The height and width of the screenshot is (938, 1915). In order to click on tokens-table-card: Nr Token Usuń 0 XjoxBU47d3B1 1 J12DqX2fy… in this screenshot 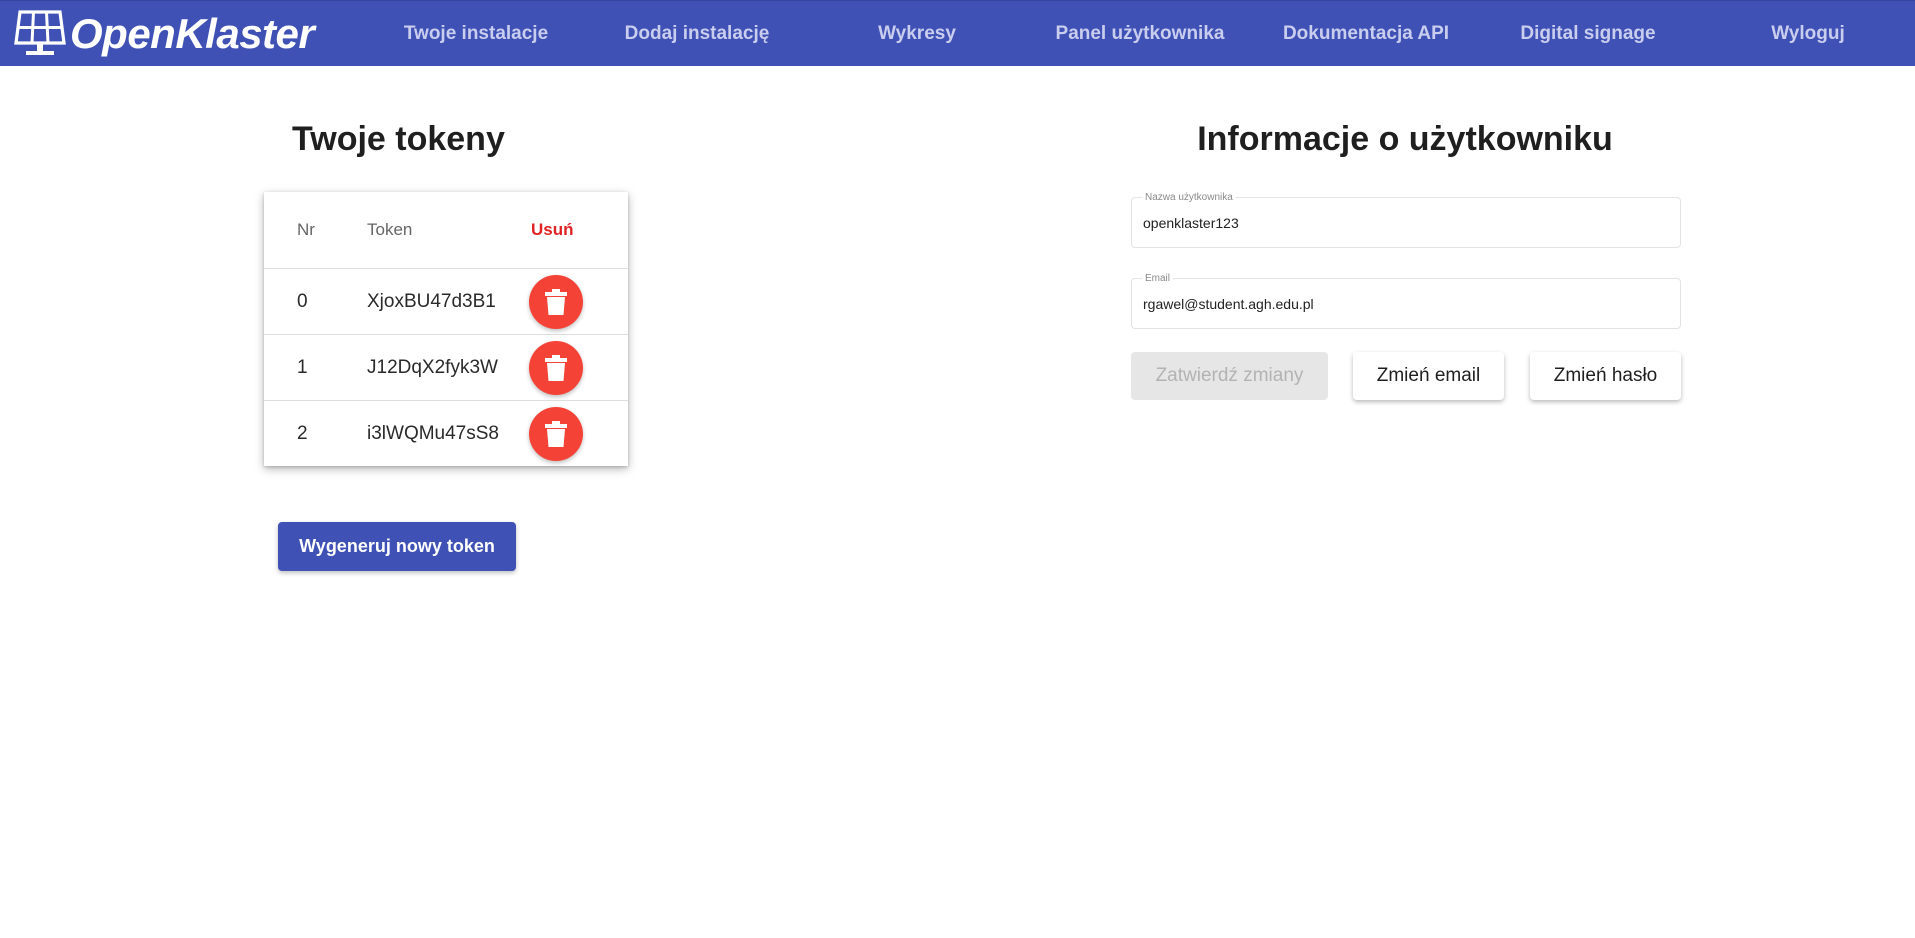, I will do `click(446, 329)`.